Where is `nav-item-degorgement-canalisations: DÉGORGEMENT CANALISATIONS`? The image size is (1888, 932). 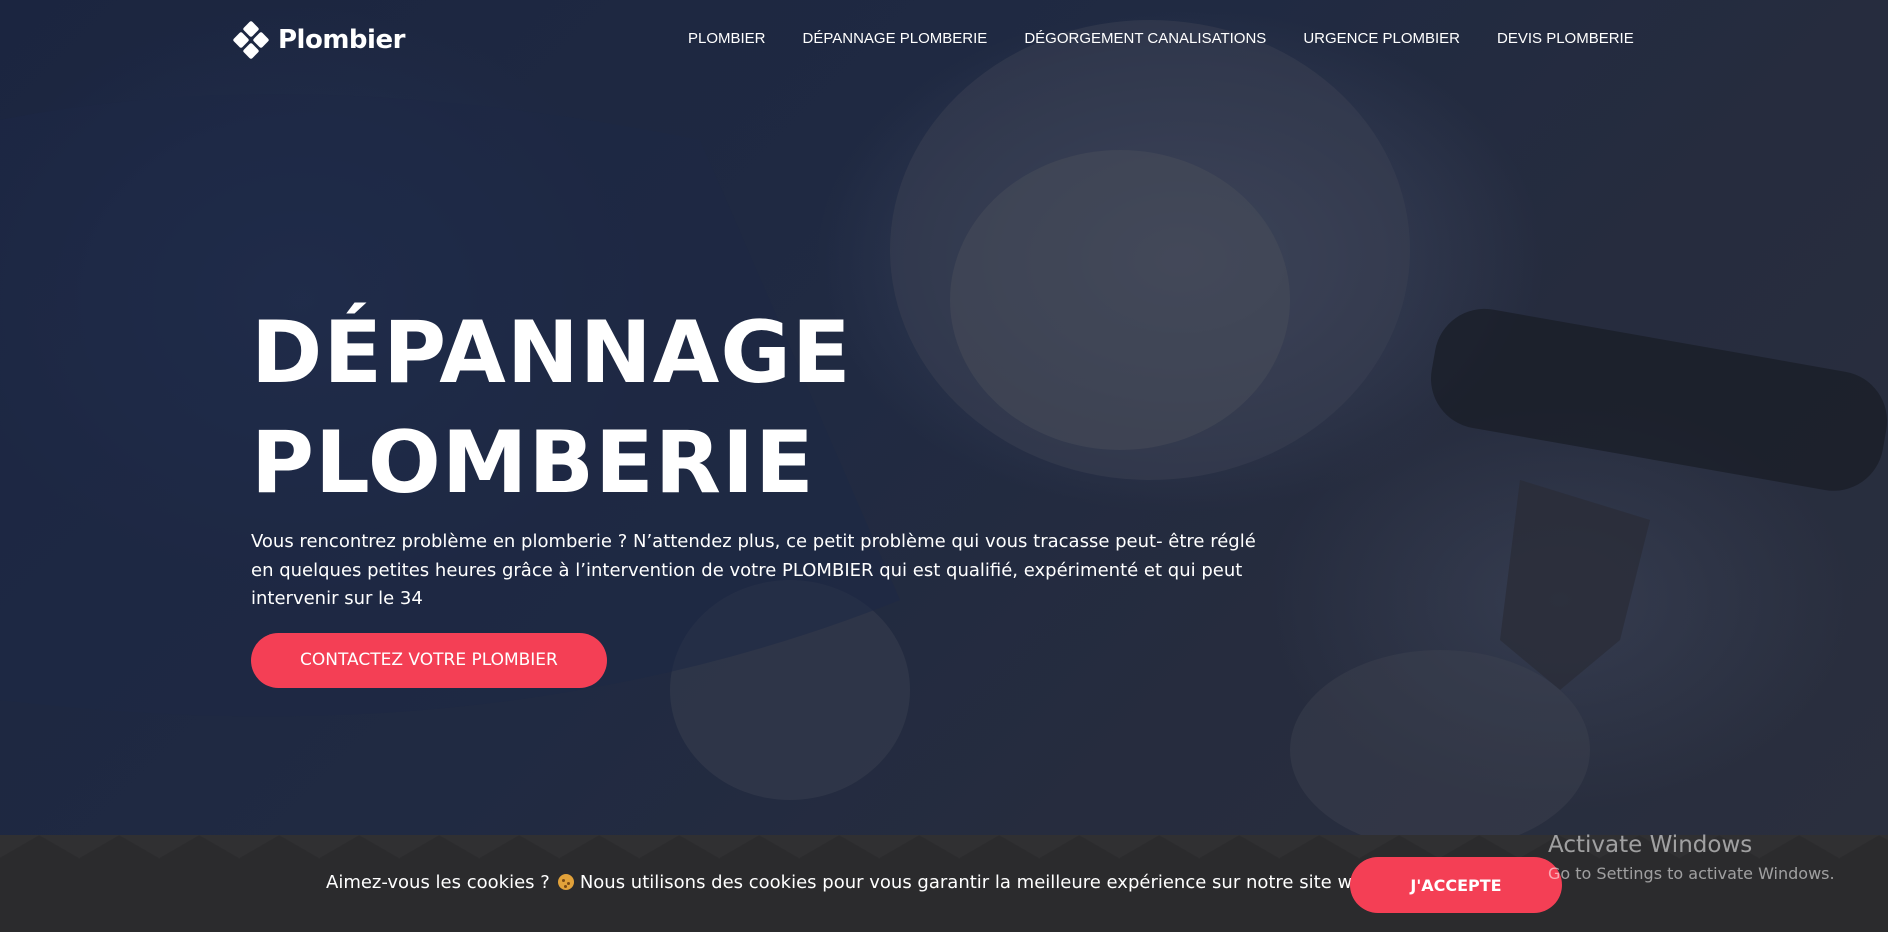
nav-item-degorgement-canalisations: DÉGORGEMENT CANALISATIONS is located at coordinates (1145, 38).